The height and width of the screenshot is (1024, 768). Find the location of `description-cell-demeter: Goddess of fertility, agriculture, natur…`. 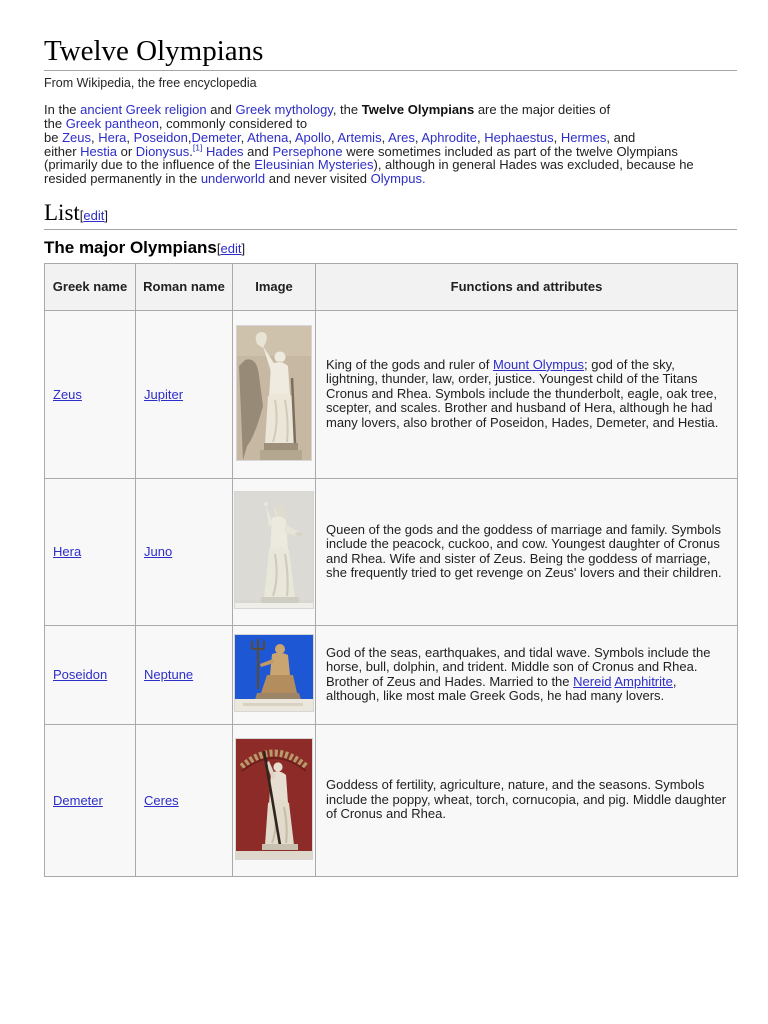

description-cell-demeter: Goddess of fertility, agriculture, natur… is located at coordinates (526, 800).